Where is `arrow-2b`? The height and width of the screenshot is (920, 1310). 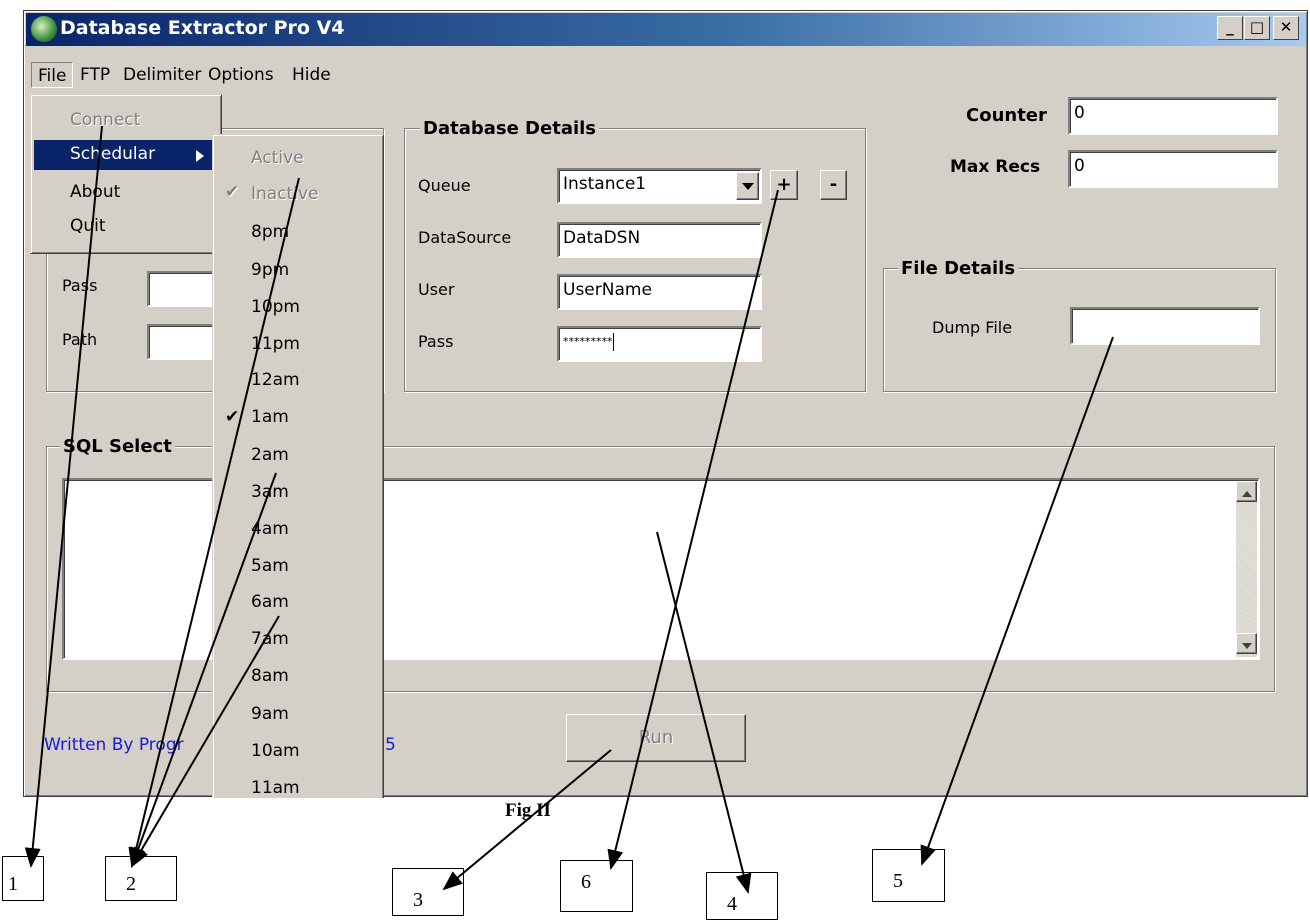
arrow-2b is located at coordinates (203, 670).